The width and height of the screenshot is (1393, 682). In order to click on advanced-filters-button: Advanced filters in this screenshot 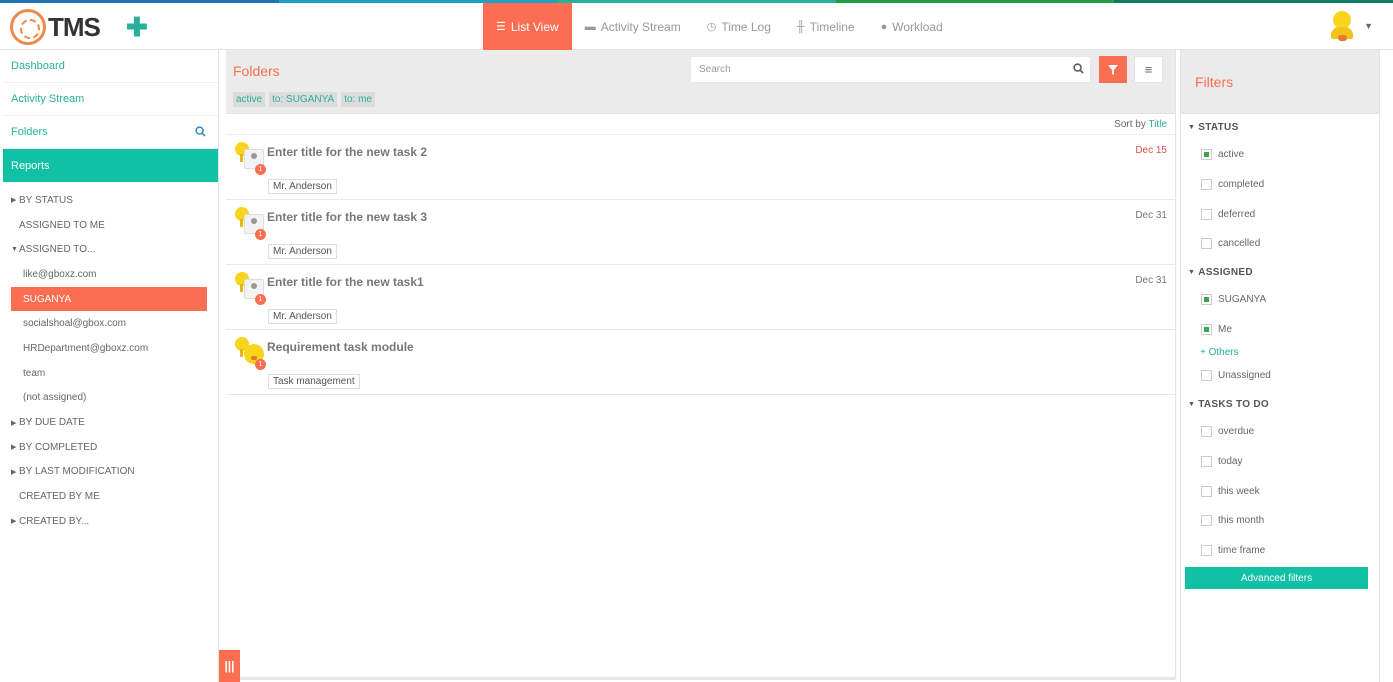, I will do `click(1276, 578)`.